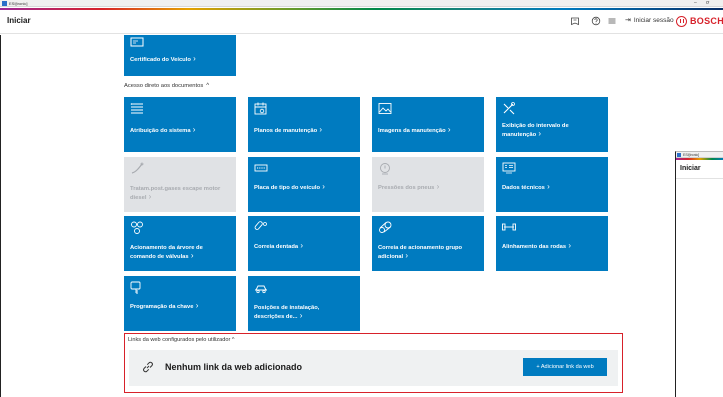 The image size is (723, 397). I want to click on tile-label: Exibição do intervalo de manutenção ›, so click(535, 130).